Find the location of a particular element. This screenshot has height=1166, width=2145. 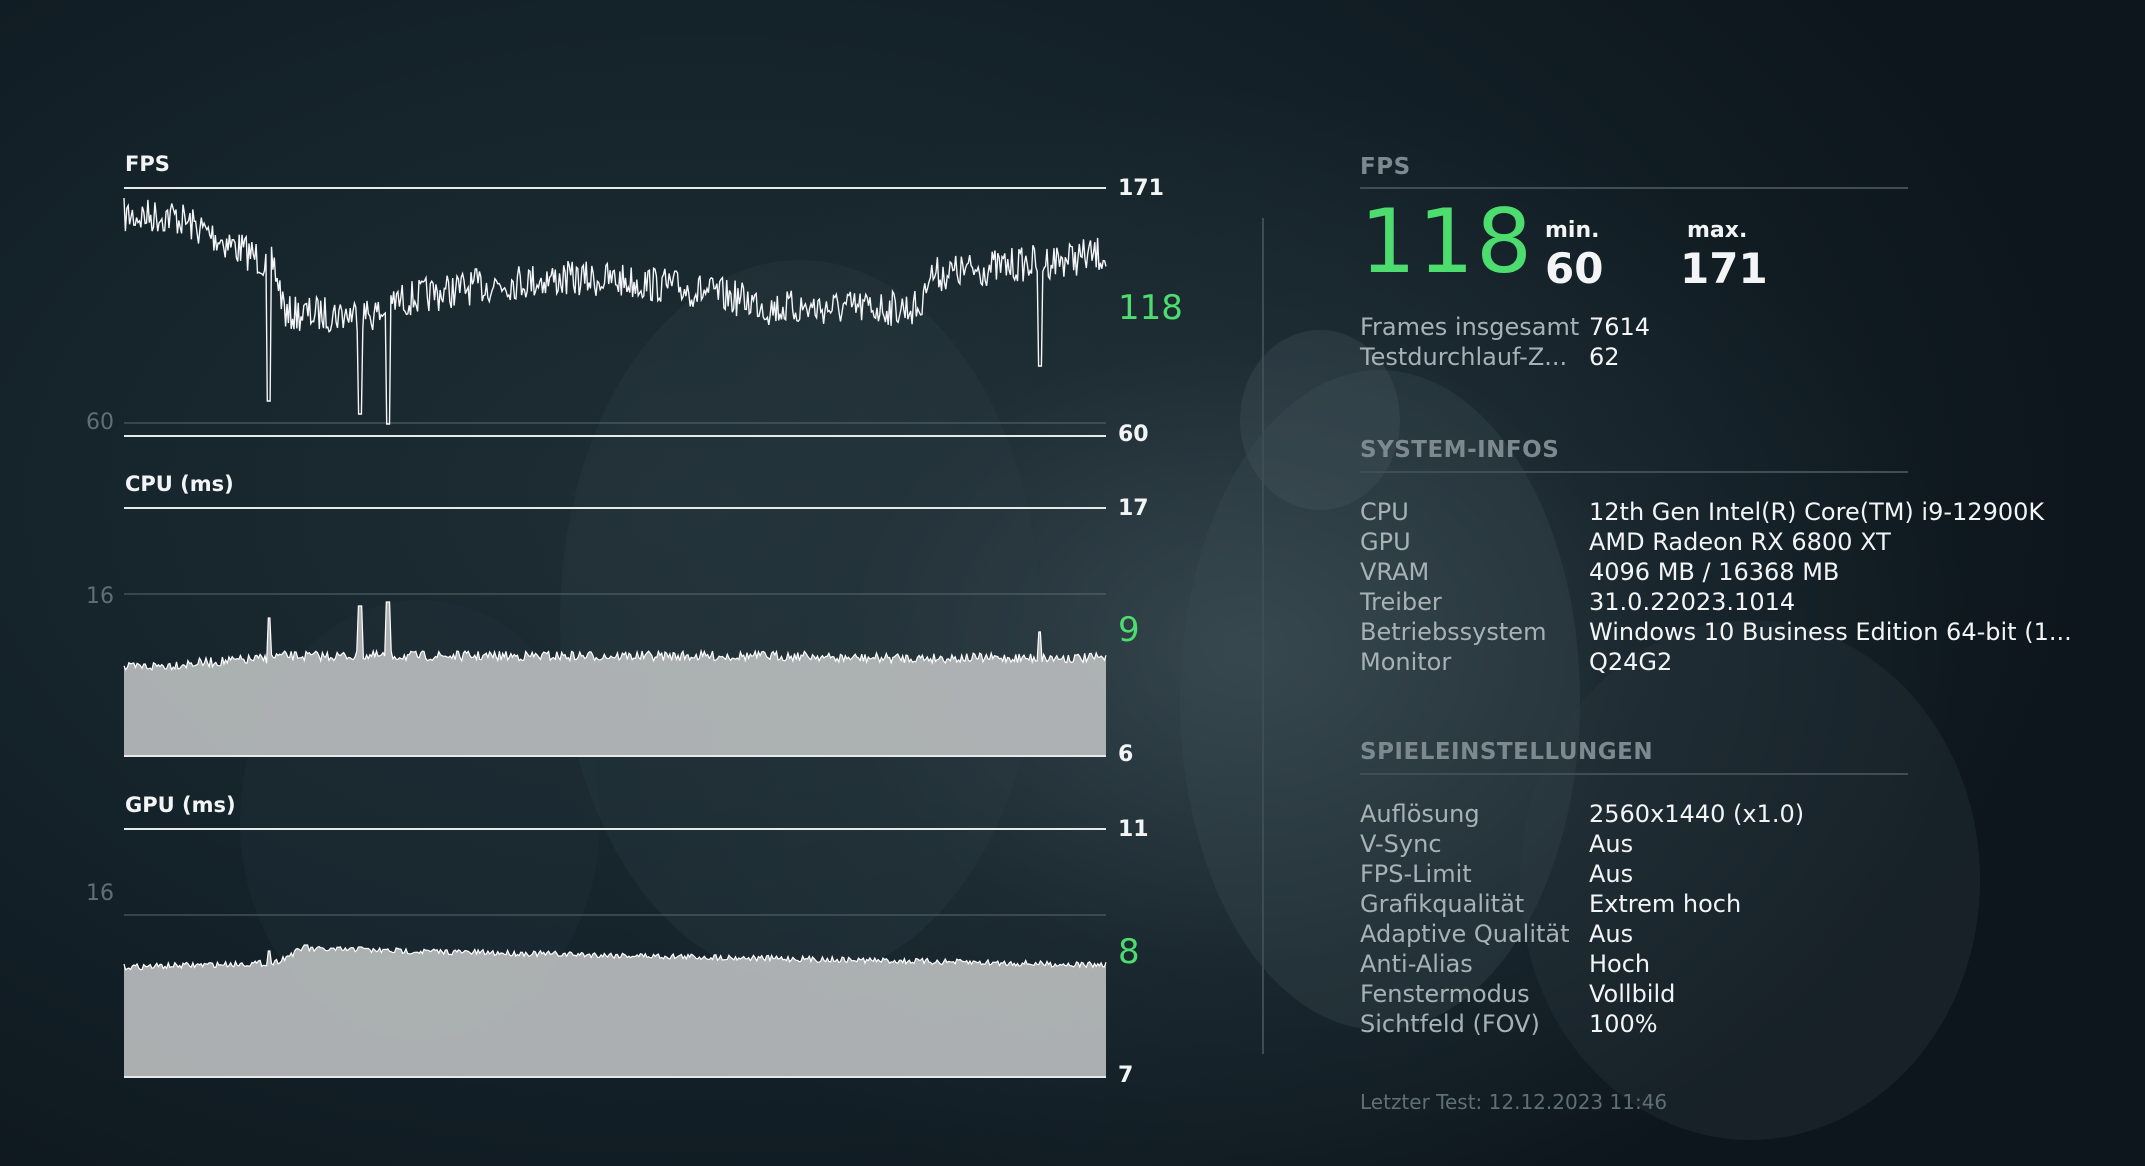

gpu-min-label: 7 is located at coordinates (1126, 1075).